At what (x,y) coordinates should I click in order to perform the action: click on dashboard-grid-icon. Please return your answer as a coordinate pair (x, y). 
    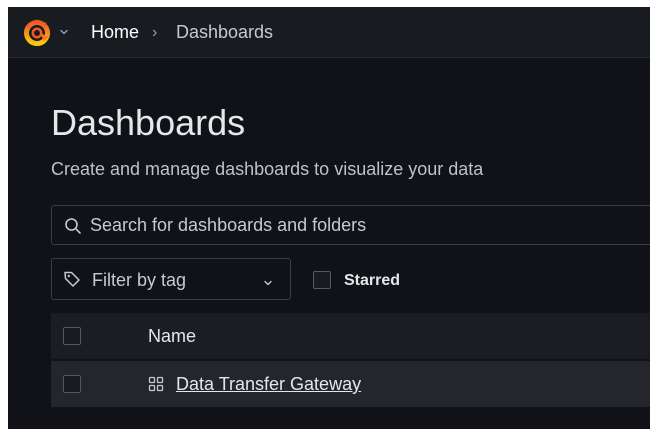
    Looking at the image, I should click on (156, 384).